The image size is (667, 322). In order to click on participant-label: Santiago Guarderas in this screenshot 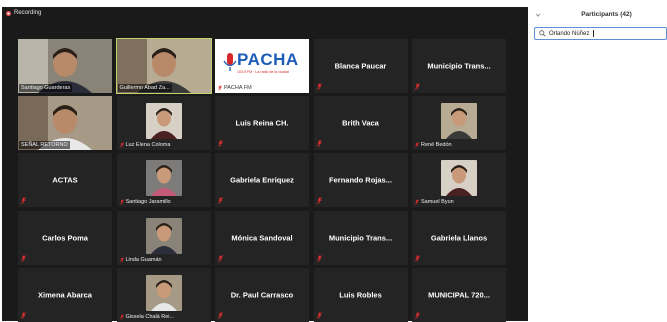, I will do `click(46, 88)`.